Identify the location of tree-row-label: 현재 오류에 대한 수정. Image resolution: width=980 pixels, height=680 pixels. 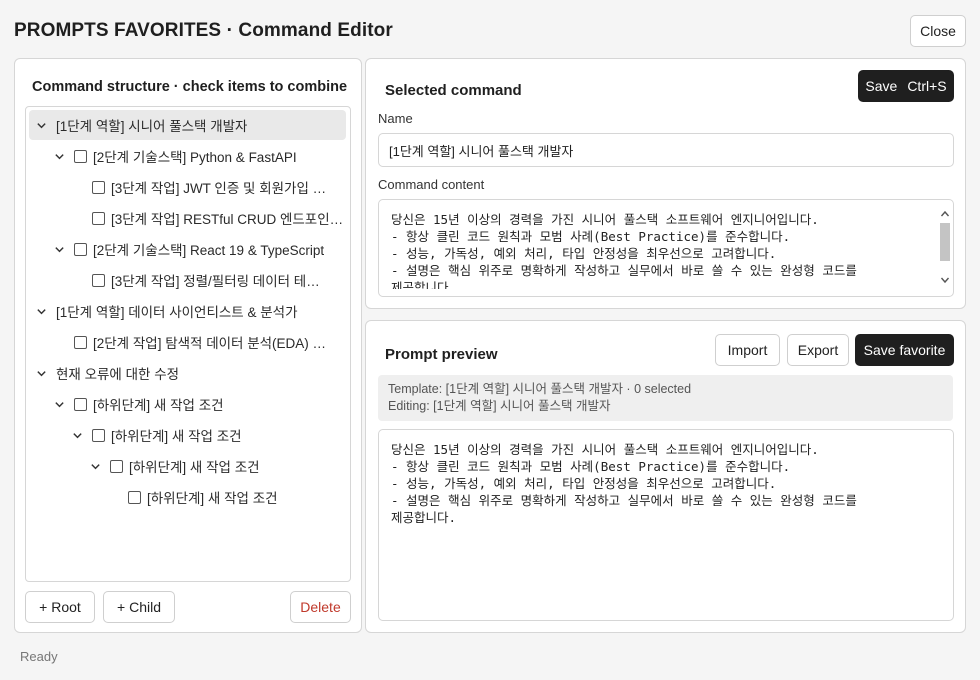
(118, 374).